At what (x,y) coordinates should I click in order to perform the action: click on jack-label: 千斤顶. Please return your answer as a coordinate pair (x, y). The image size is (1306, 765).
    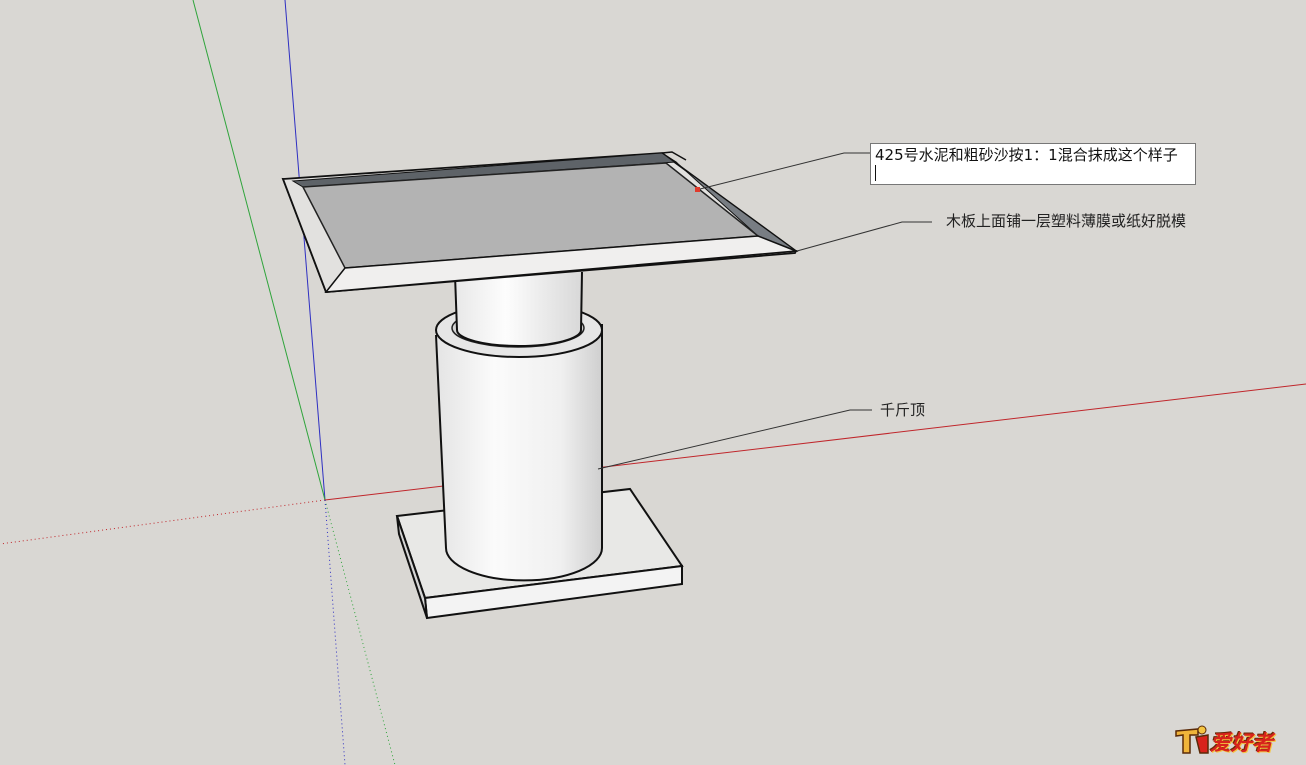
    Looking at the image, I should click on (902, 410).